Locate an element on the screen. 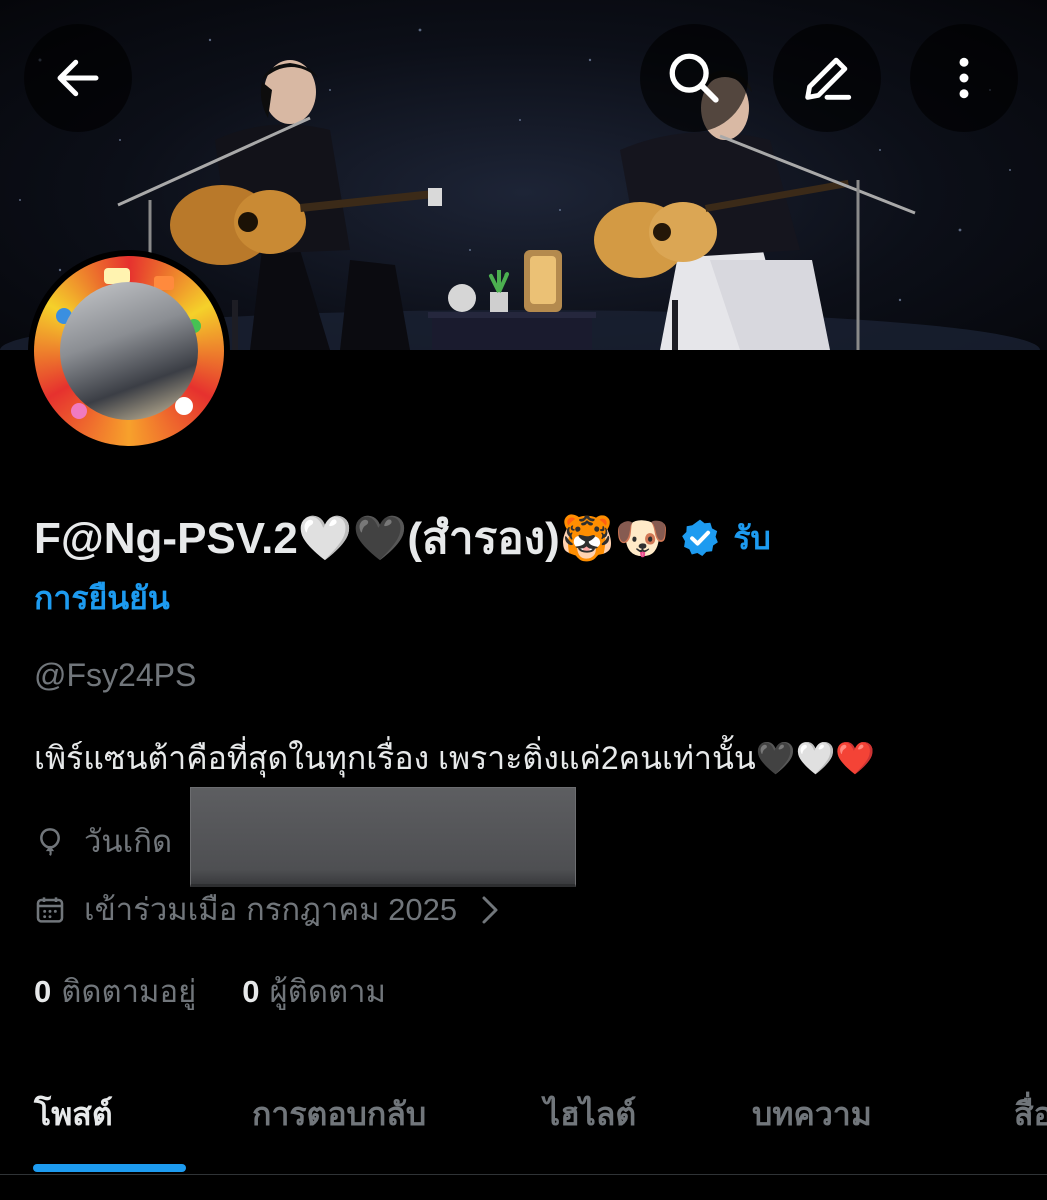  avatar-image is located at coordinates (129, 351).